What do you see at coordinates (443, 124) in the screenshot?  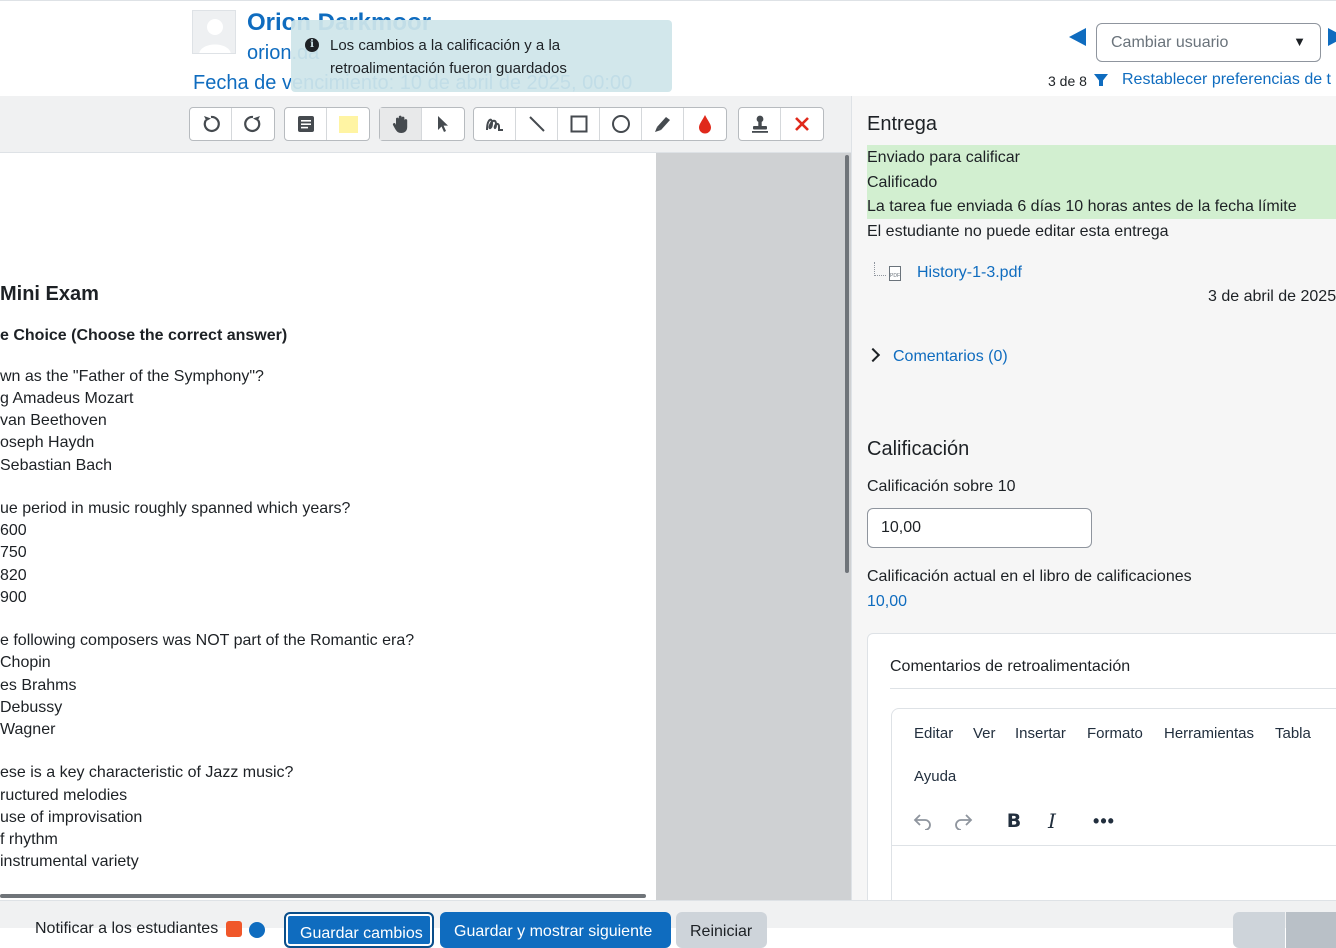 I see `select-arrow-icon` at bounding box center [443, 124].